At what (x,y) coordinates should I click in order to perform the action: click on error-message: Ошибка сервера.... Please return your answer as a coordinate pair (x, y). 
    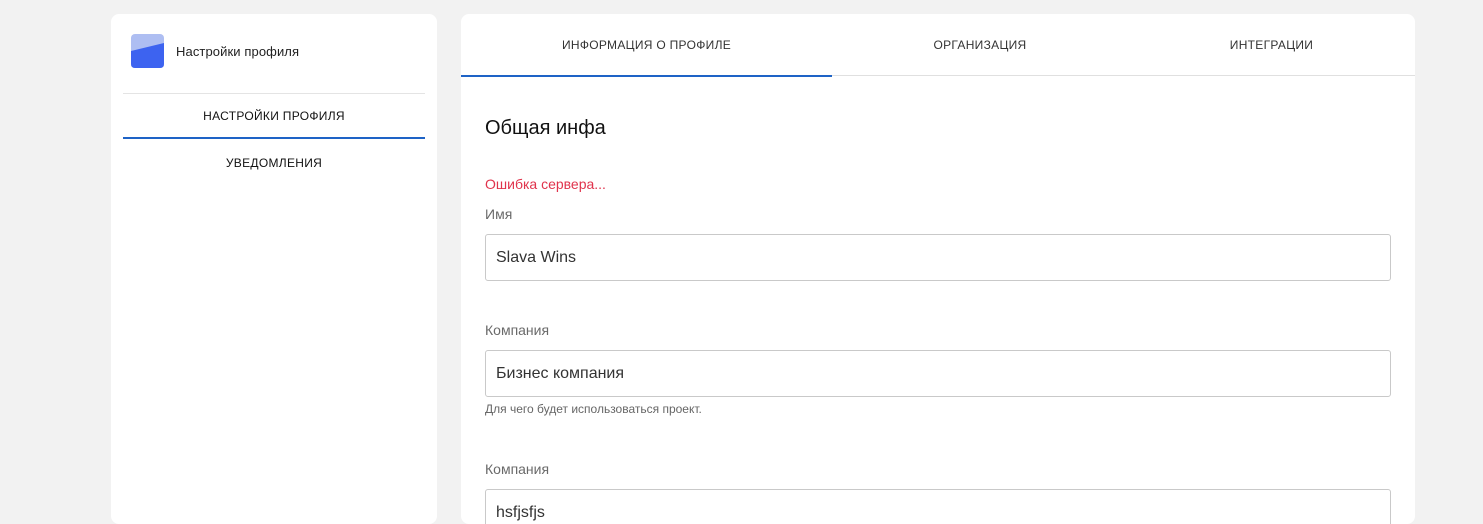
    Looking at the image, I should click on (545, 184).